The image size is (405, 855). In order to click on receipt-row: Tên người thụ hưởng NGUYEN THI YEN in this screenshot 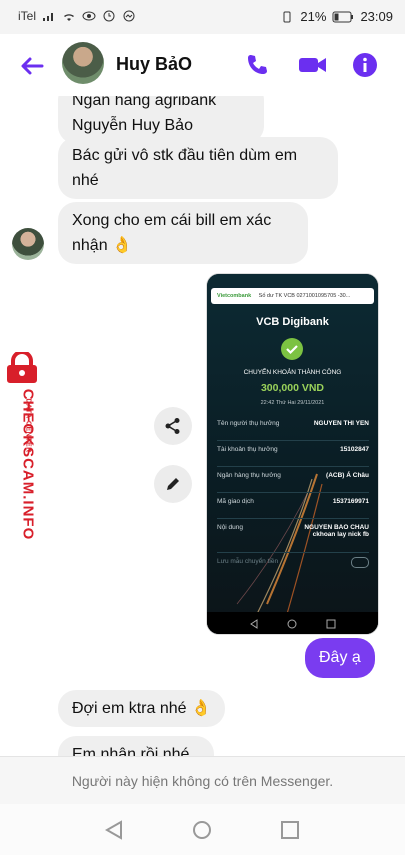, I will do `click(293, 427)`.